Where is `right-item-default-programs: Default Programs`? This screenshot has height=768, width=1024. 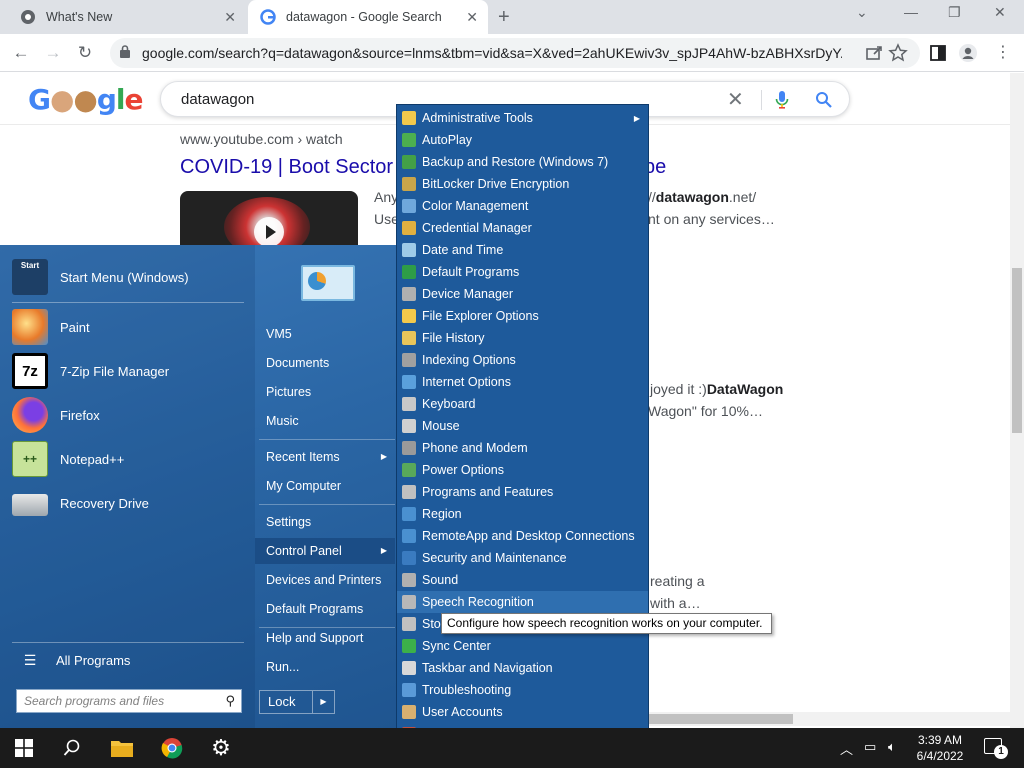 right-item-default-programs: Default Programs is located at coordinates (325, 609).